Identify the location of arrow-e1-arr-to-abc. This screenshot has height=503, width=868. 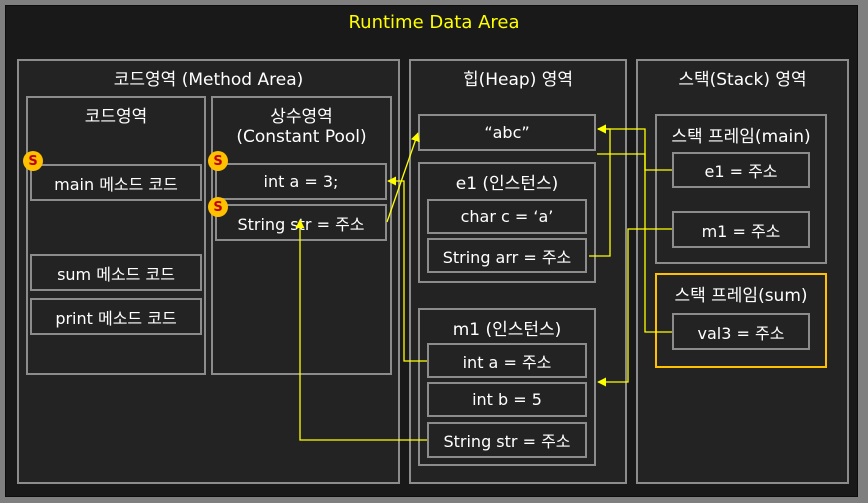
(600, 190).